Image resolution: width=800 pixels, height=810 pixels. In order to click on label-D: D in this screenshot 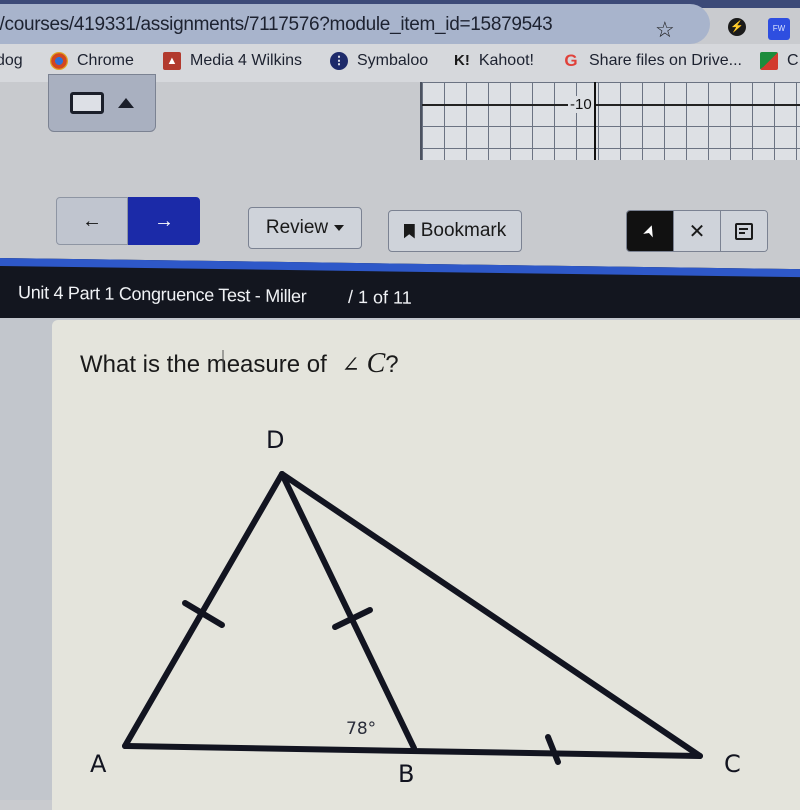, I will do `click(275, 440)`.